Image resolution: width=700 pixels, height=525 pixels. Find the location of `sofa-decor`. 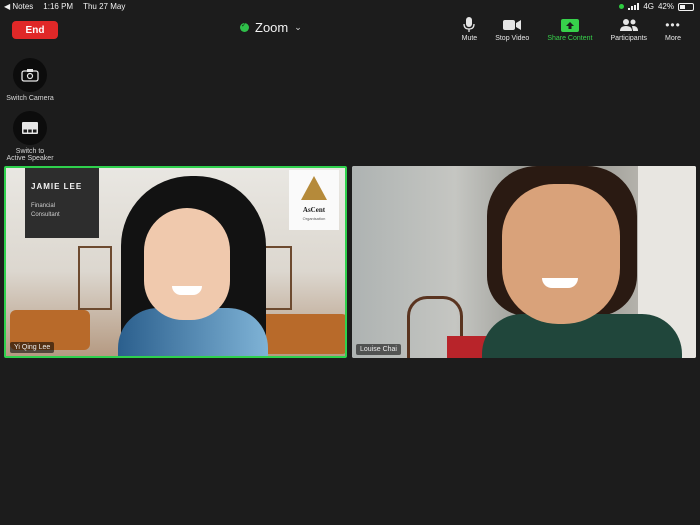

sofa-decor is located at coordinates (301, 334).